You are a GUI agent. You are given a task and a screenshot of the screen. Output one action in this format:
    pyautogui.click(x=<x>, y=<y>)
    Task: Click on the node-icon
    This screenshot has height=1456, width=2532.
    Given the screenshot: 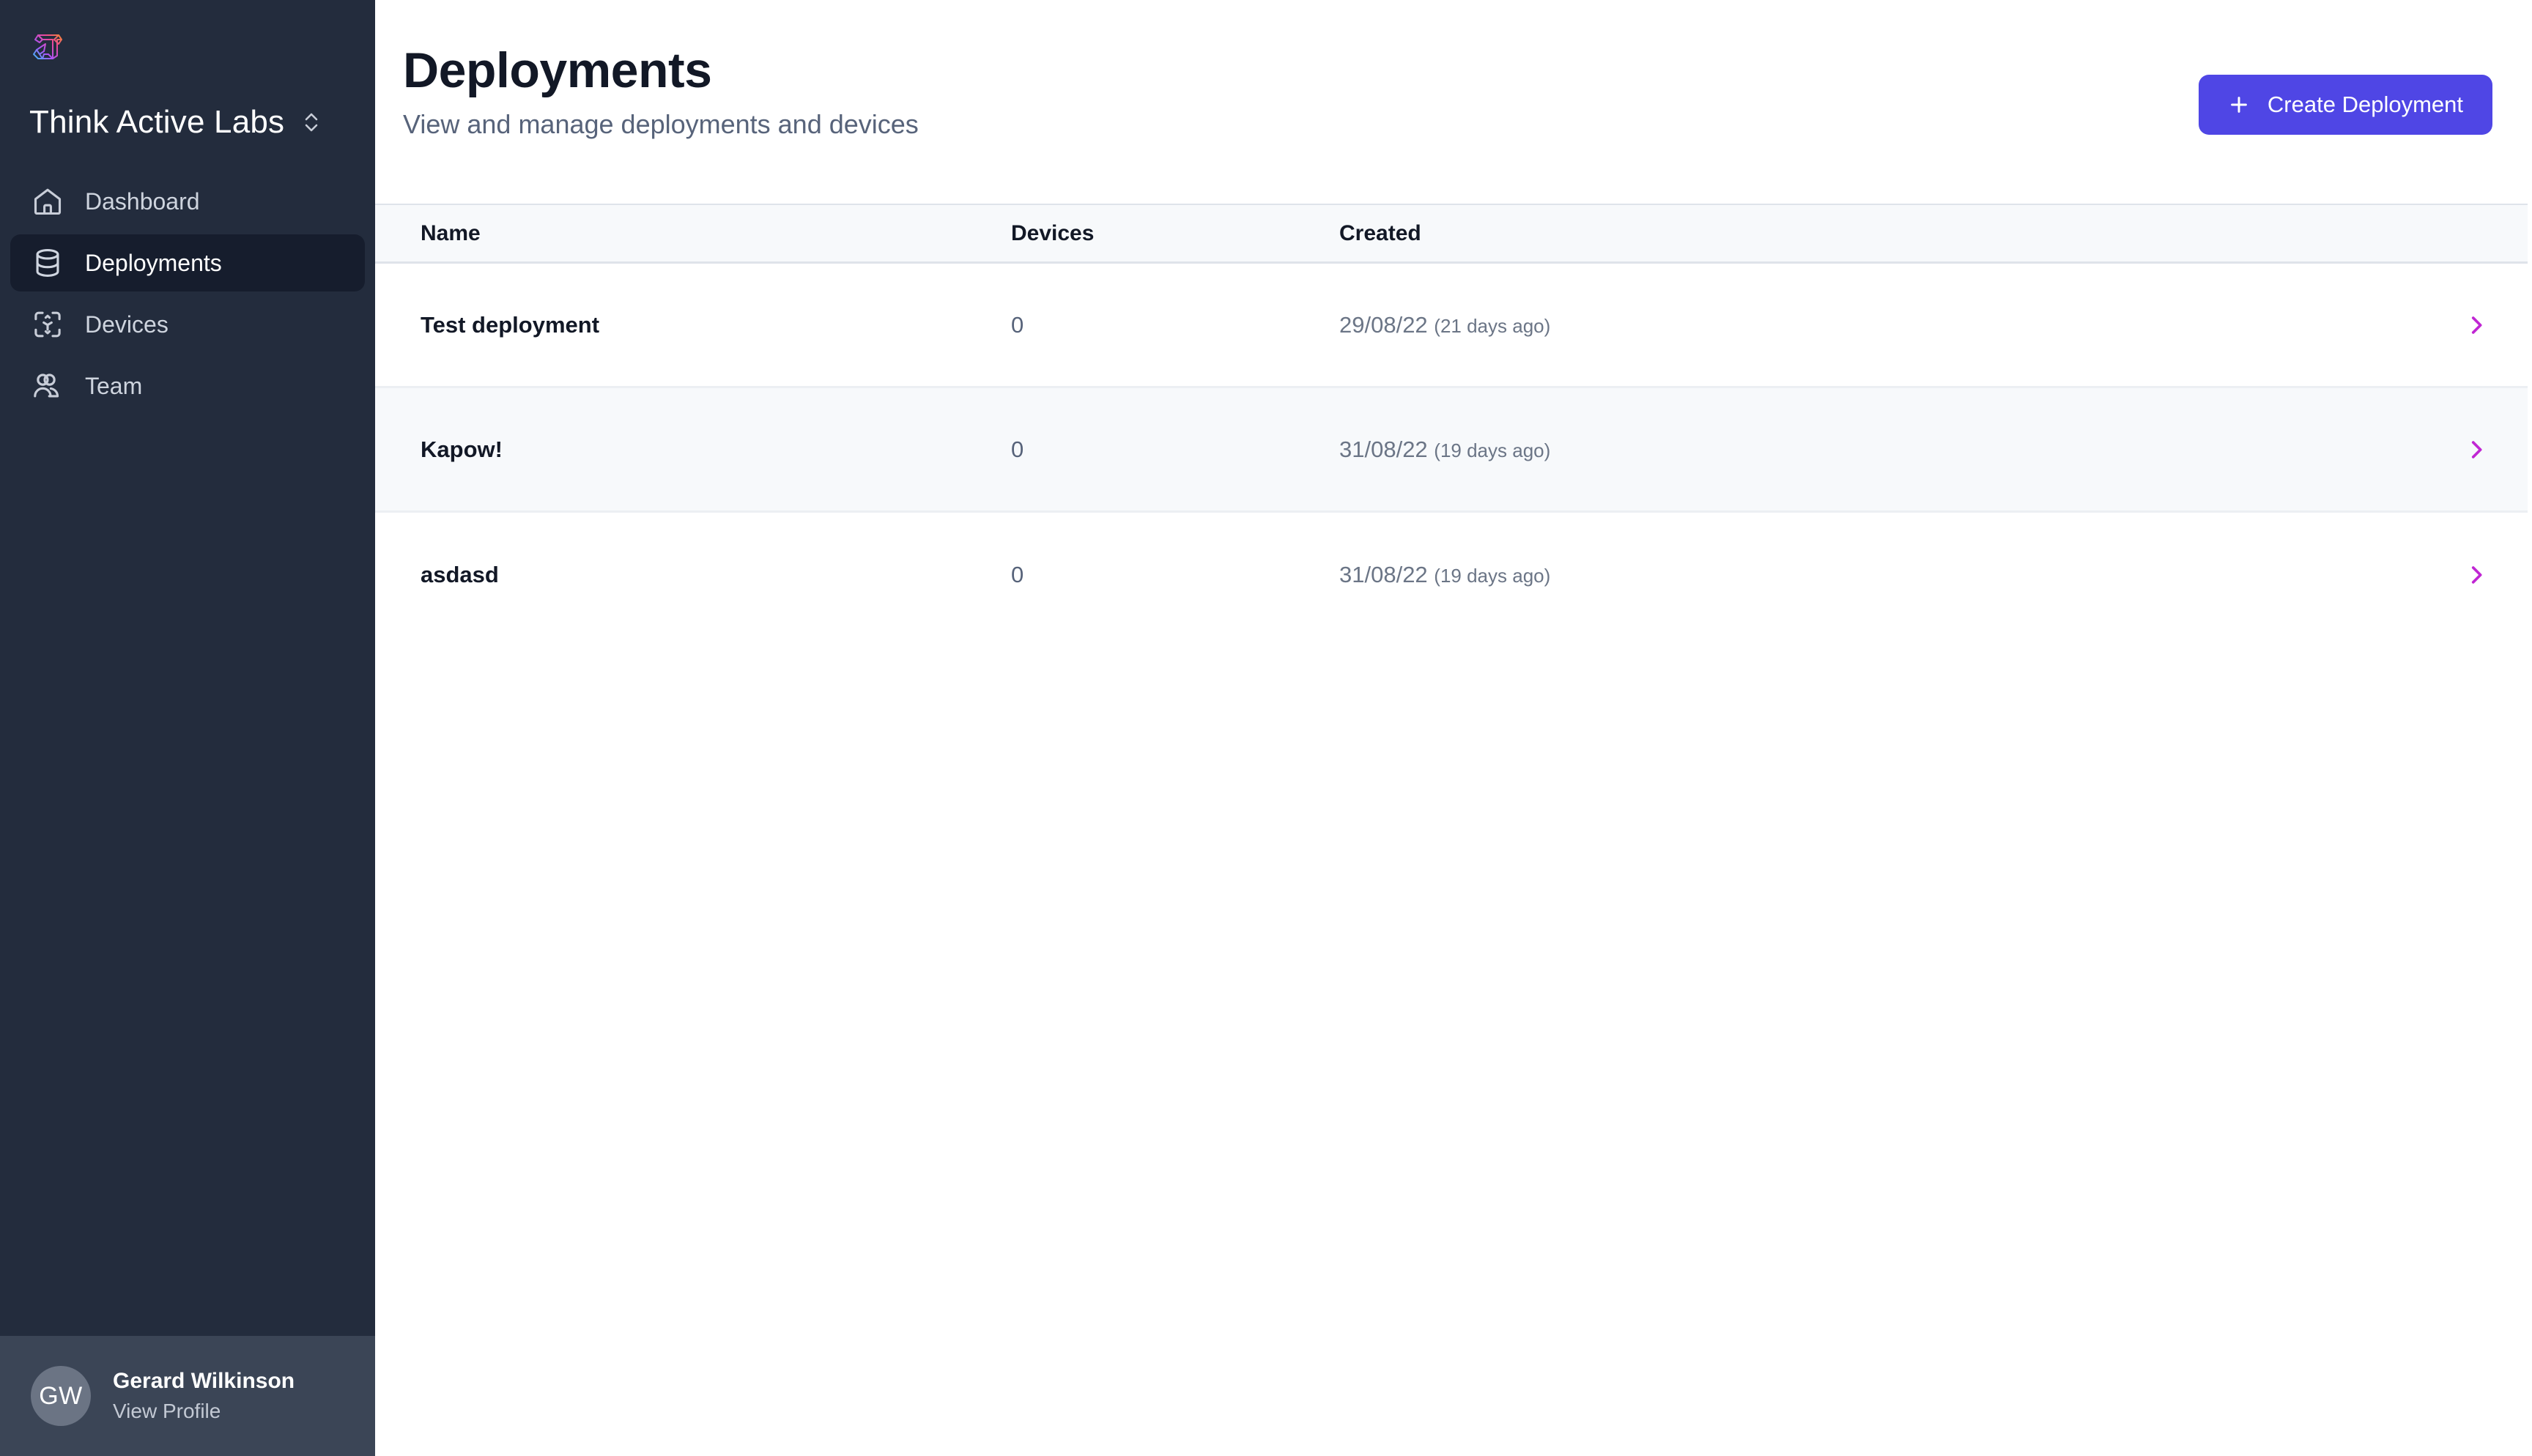 What is the action you would take?
    pyautogui.click(x=47, y=324)
    